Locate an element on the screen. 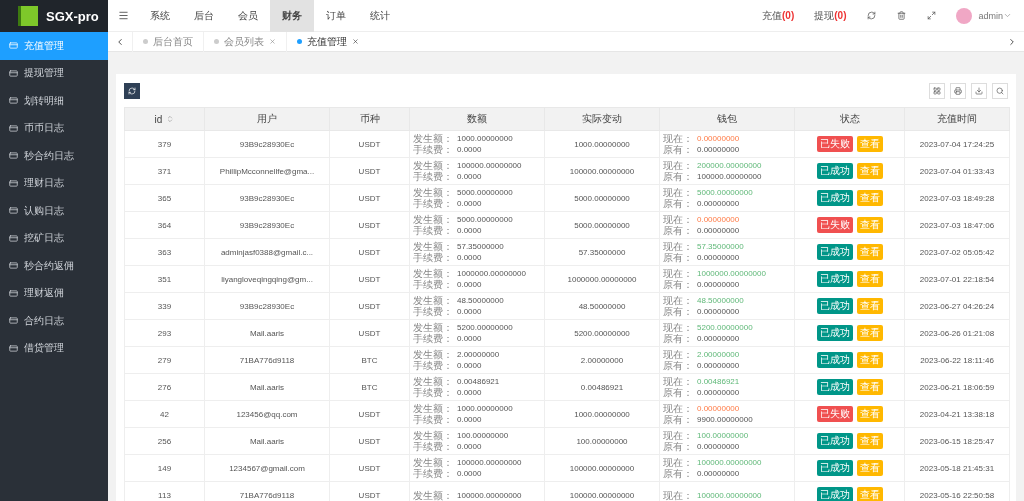  nav-tab: 系统 is located at coordinates (160, 16).